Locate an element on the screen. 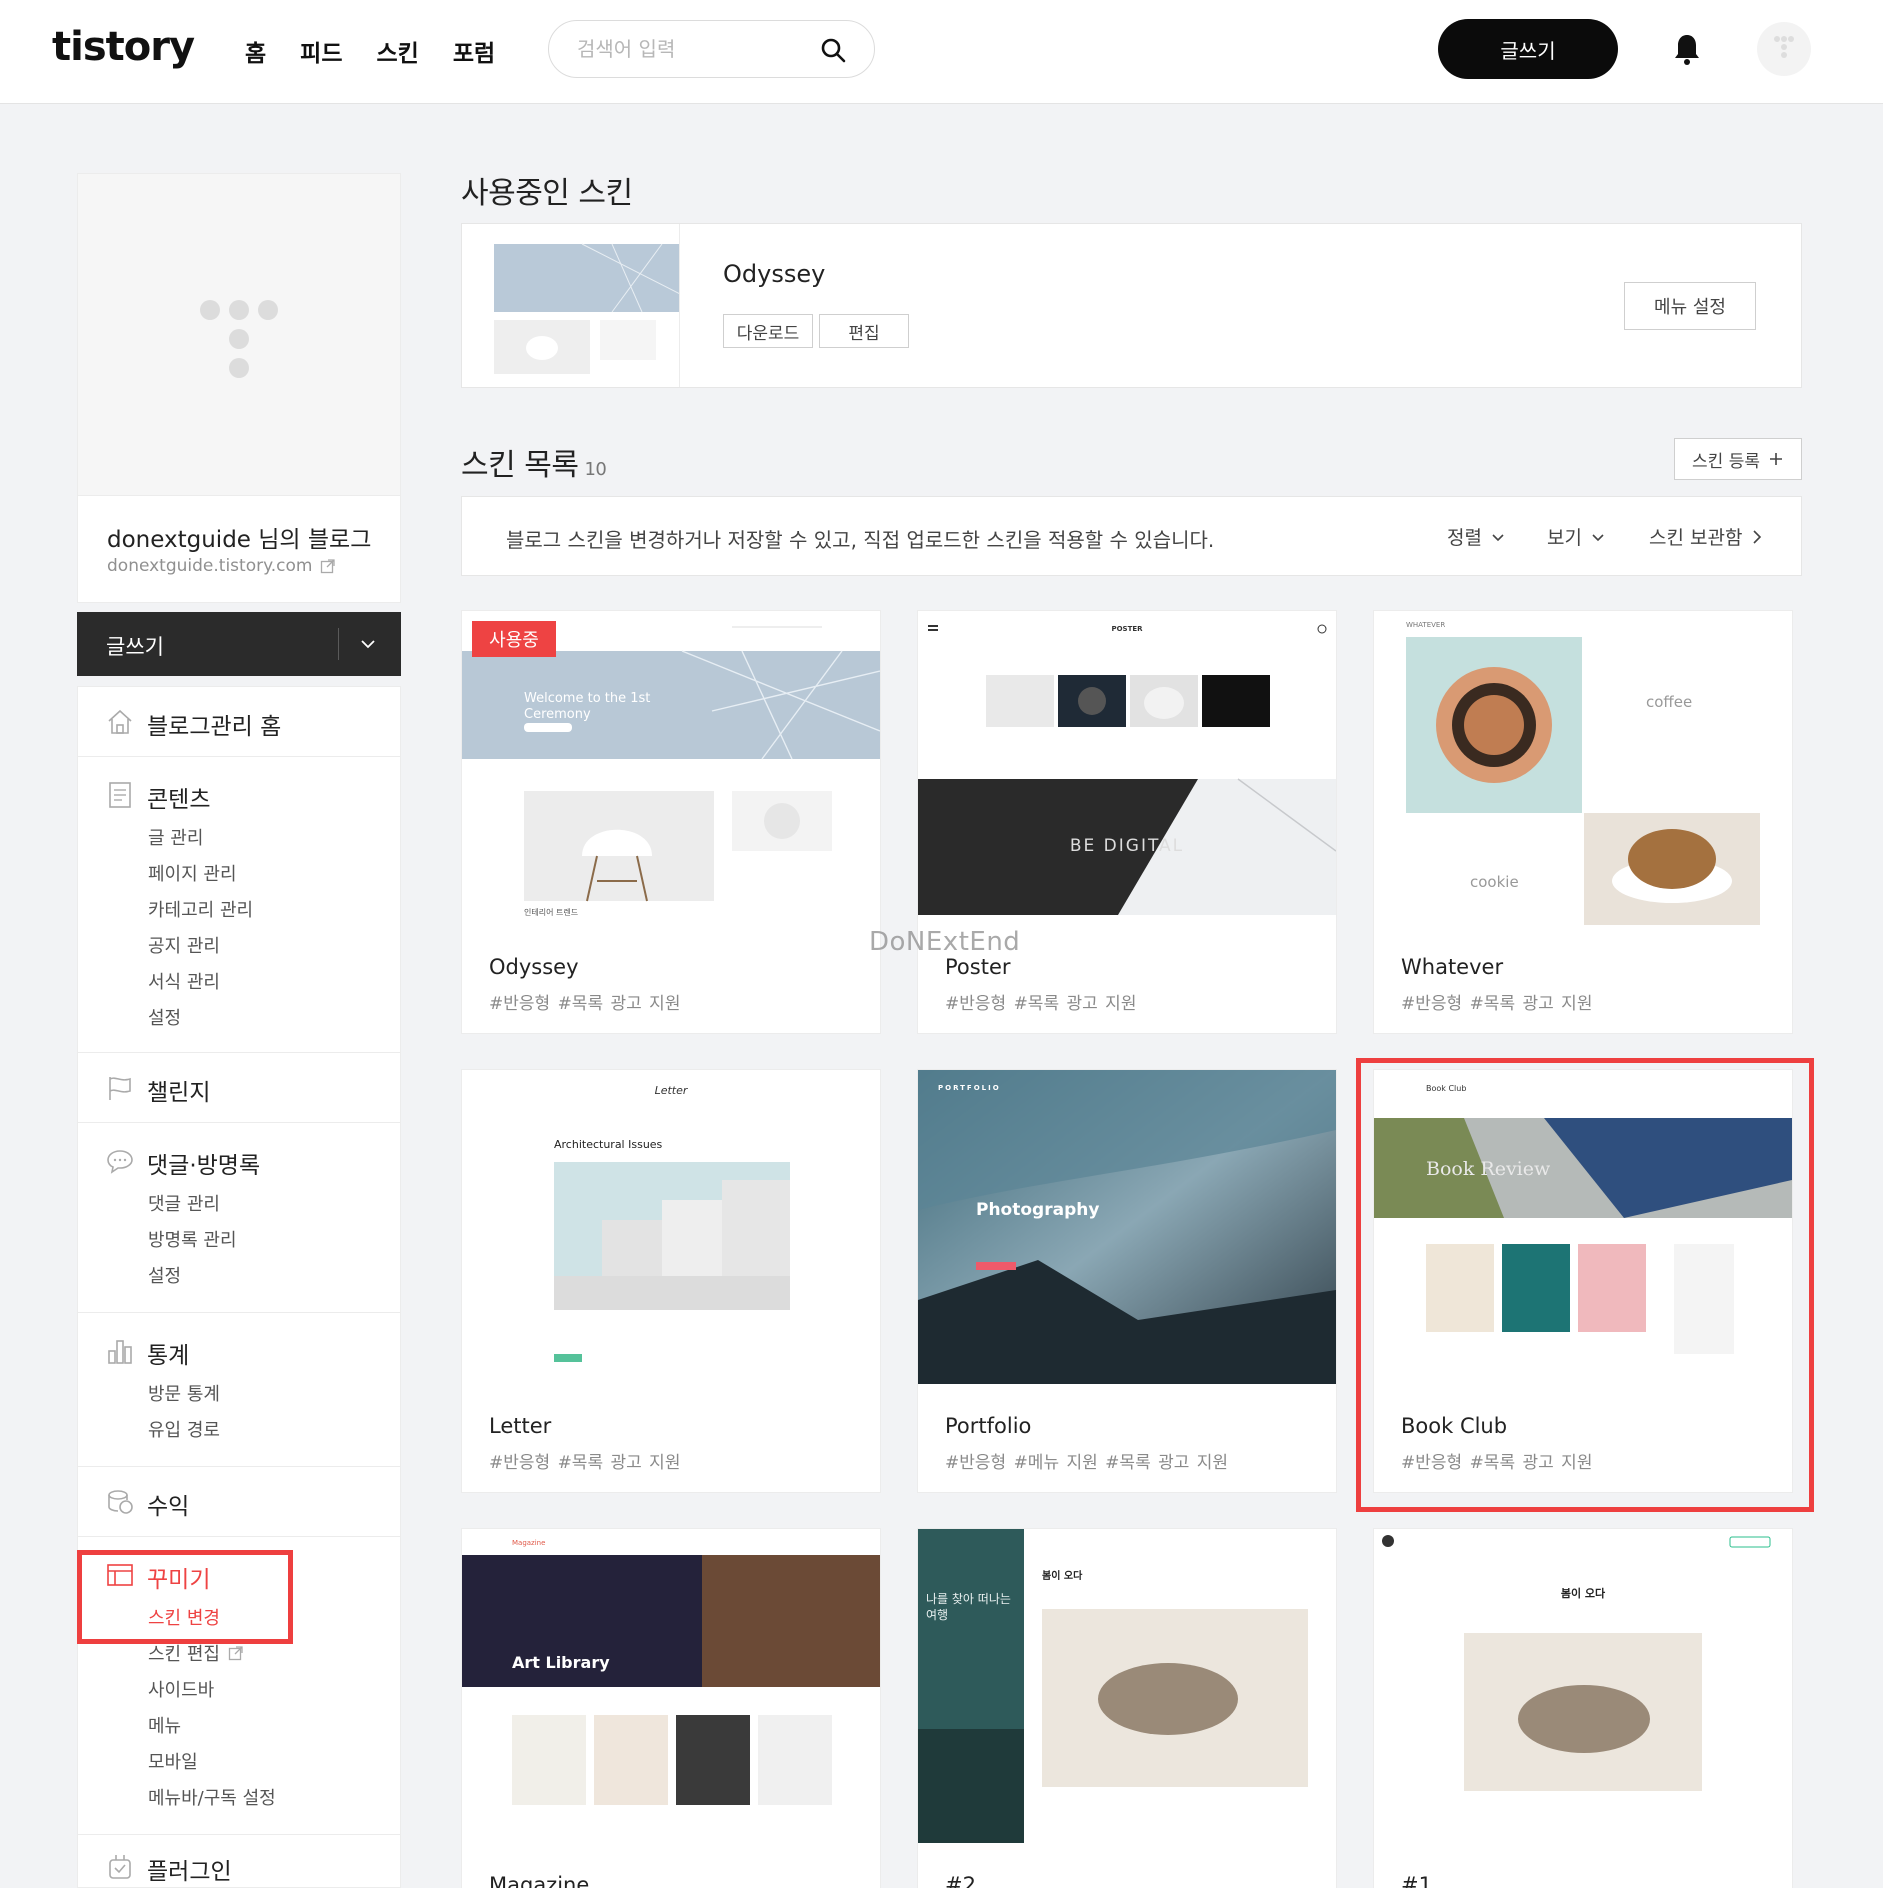 The image size is (1883, 1888). sort-dropdown: 정렬 is located at coordinates (1476, 536).